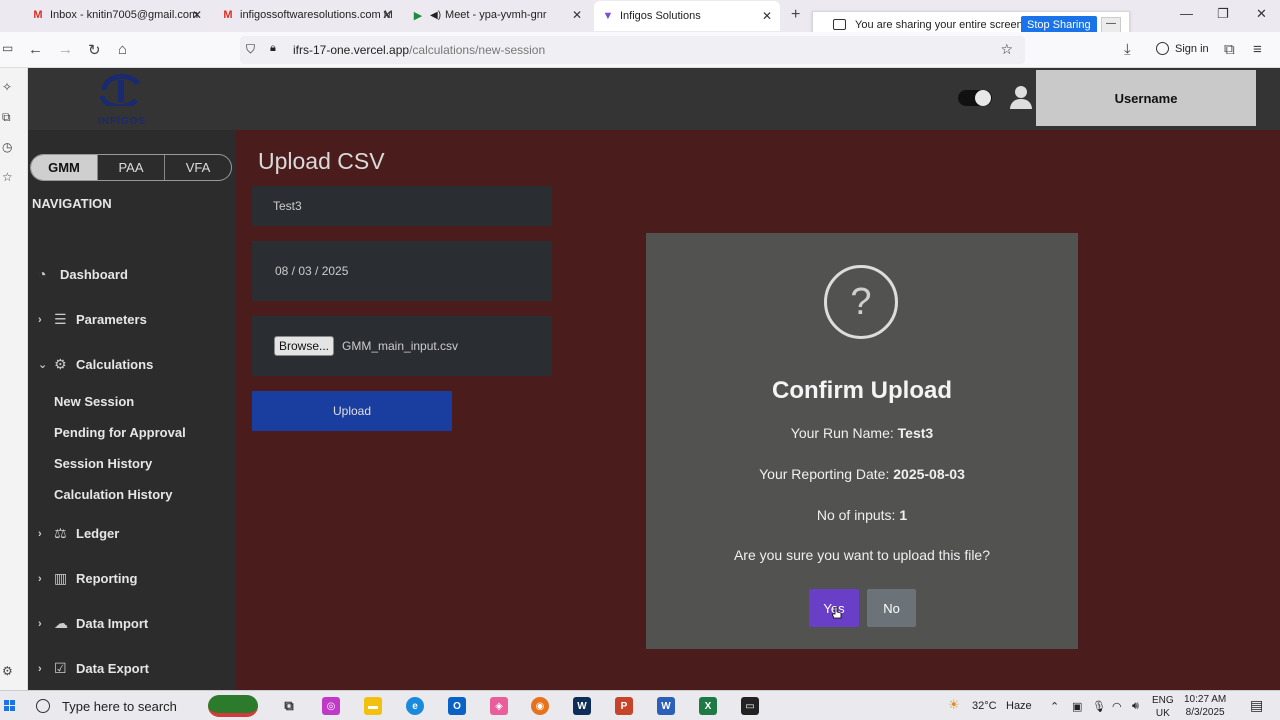 The width and height of the screenshot is (1280, 720). What do you see at coordinates (540, 706) in the screenshot?
I see `firefox-icon: ◉` at bounding box center [540, 706].